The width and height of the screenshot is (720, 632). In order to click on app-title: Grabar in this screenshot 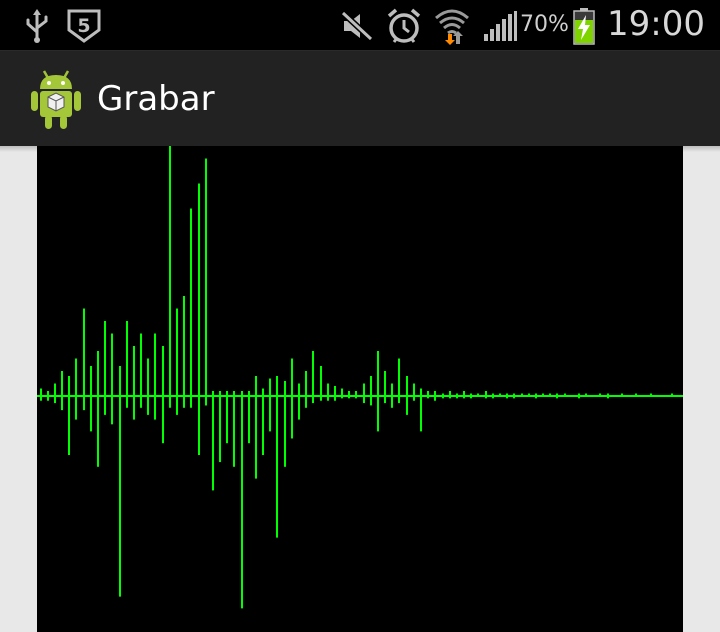, I will do `click(156, 99)`.